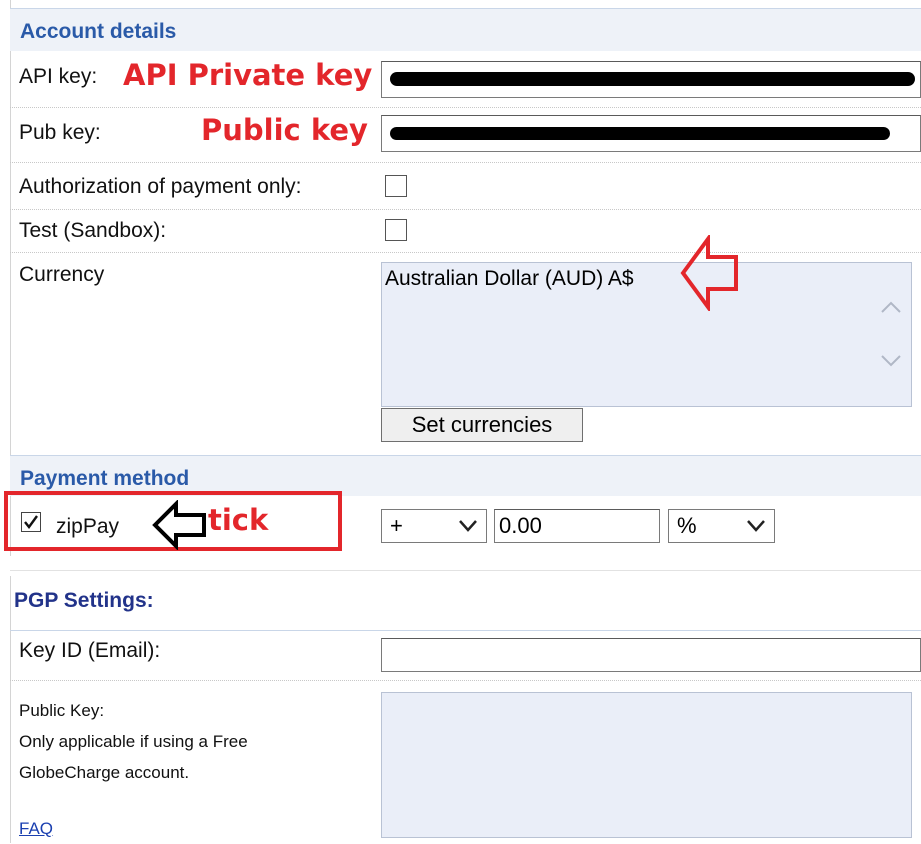 This screenshot has width=921, height=844. I want to click on public-key-note-line1: Only applicable if using a Free, so click(133, 741).